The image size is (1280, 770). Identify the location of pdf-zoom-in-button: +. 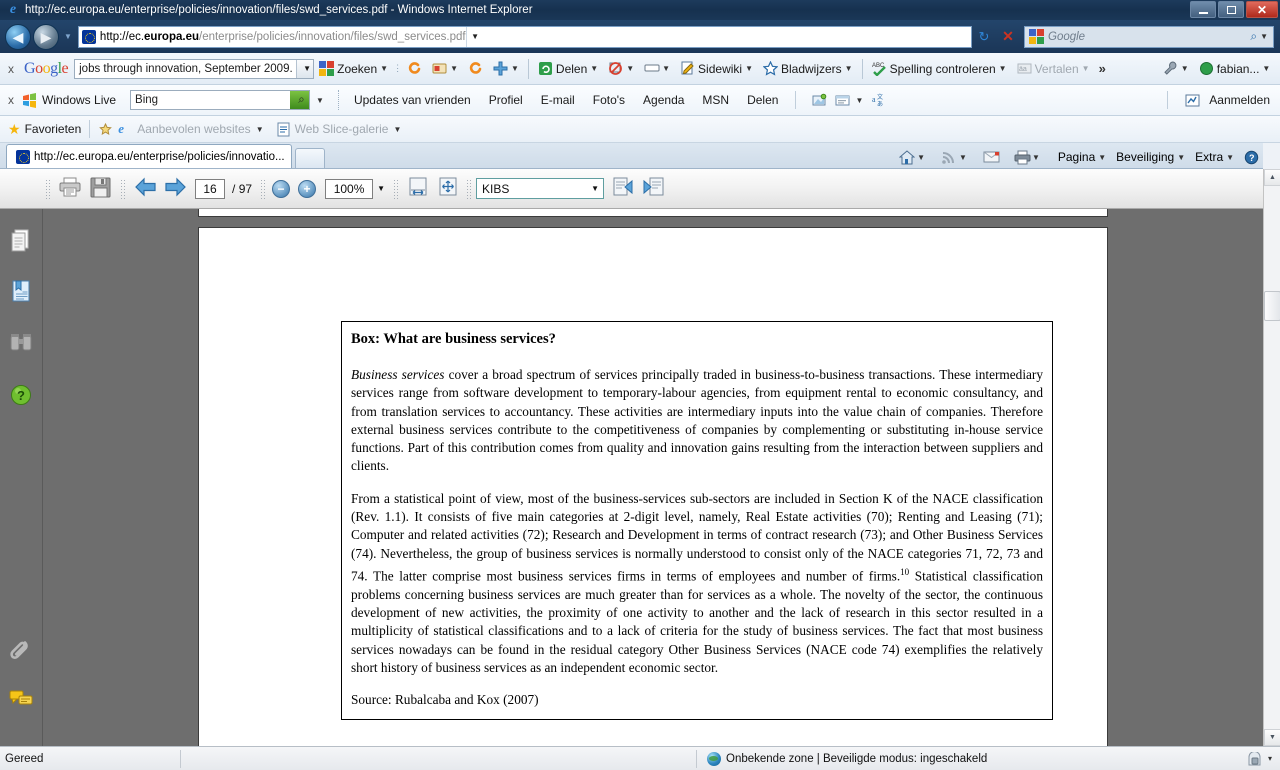
(307, 188).